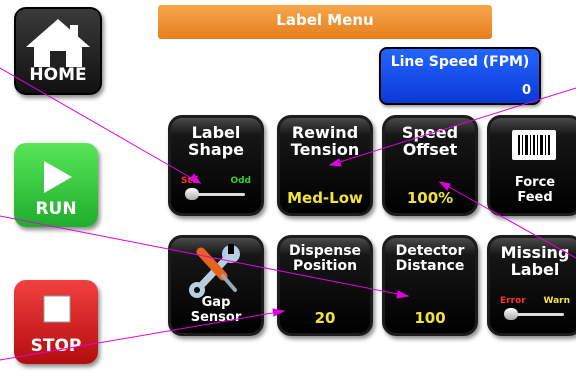 The width and height of the screenshot is (576, 375). I want to click on force-feed-title: Force Feed, so click(535, 190).